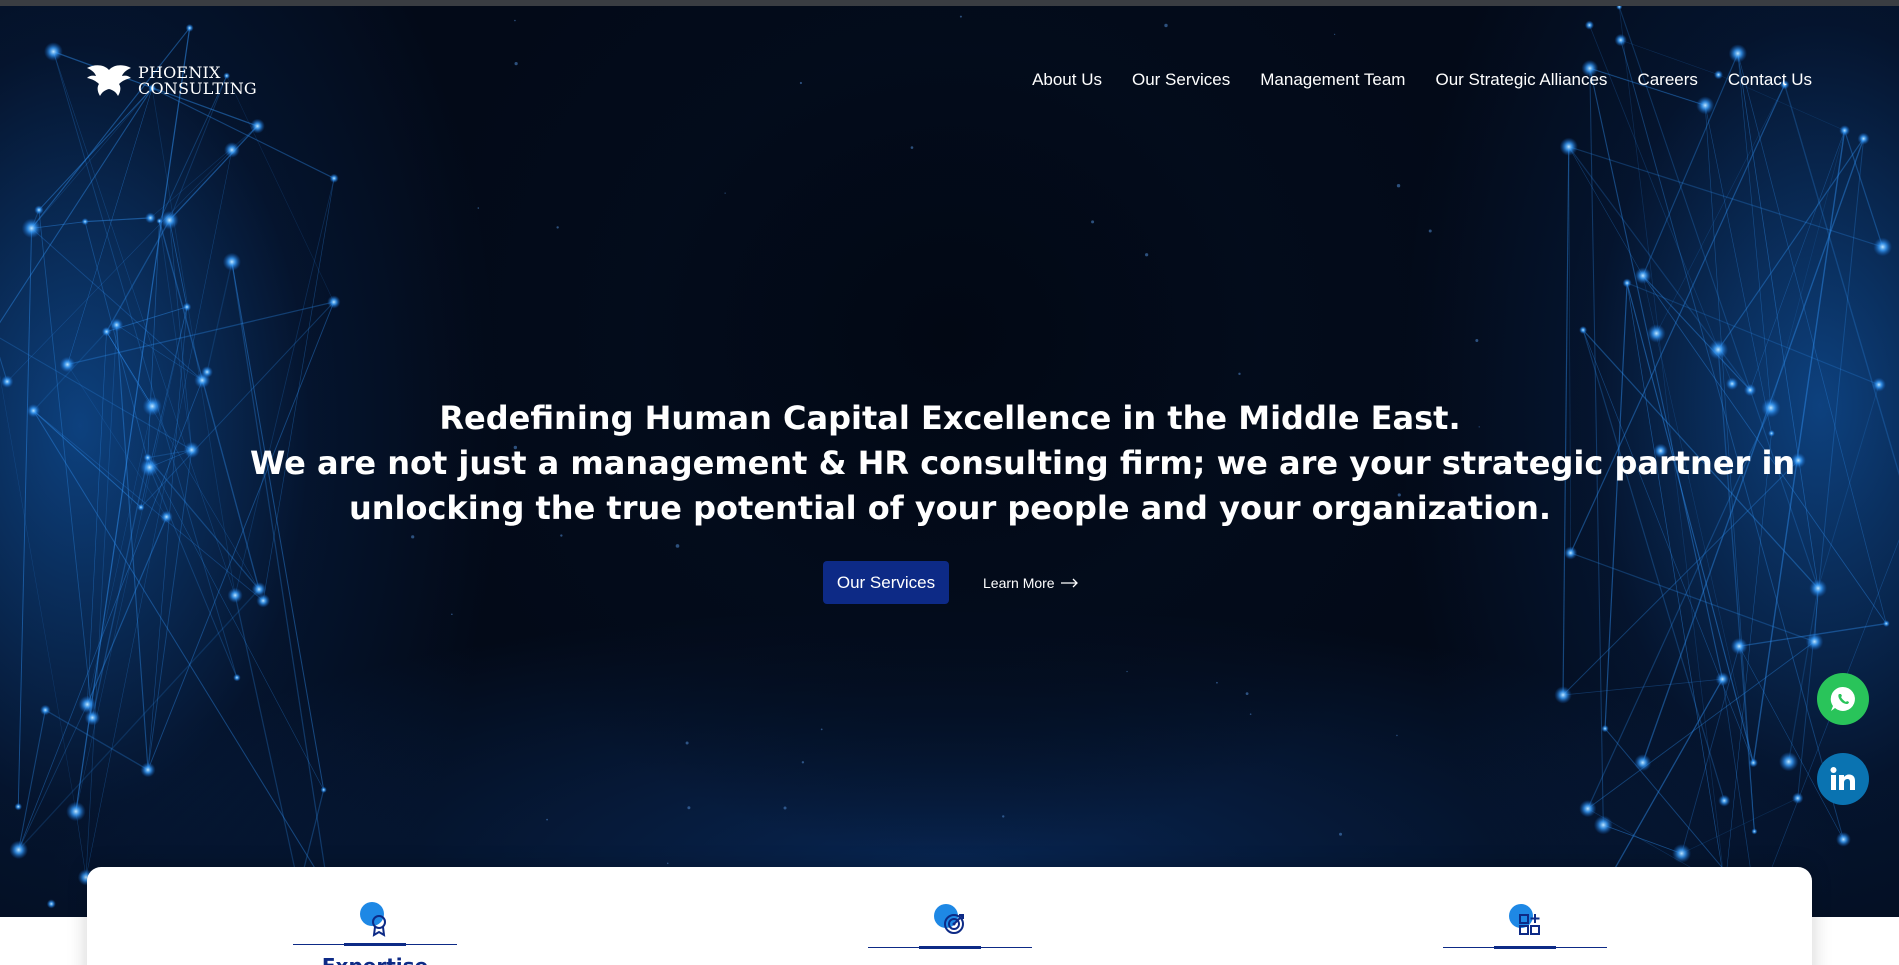  What do you see at coordinates (1181, 80) in the screenshot?
I see `nav-item-our-services: Our Services` at bounding box center [1181, 80].